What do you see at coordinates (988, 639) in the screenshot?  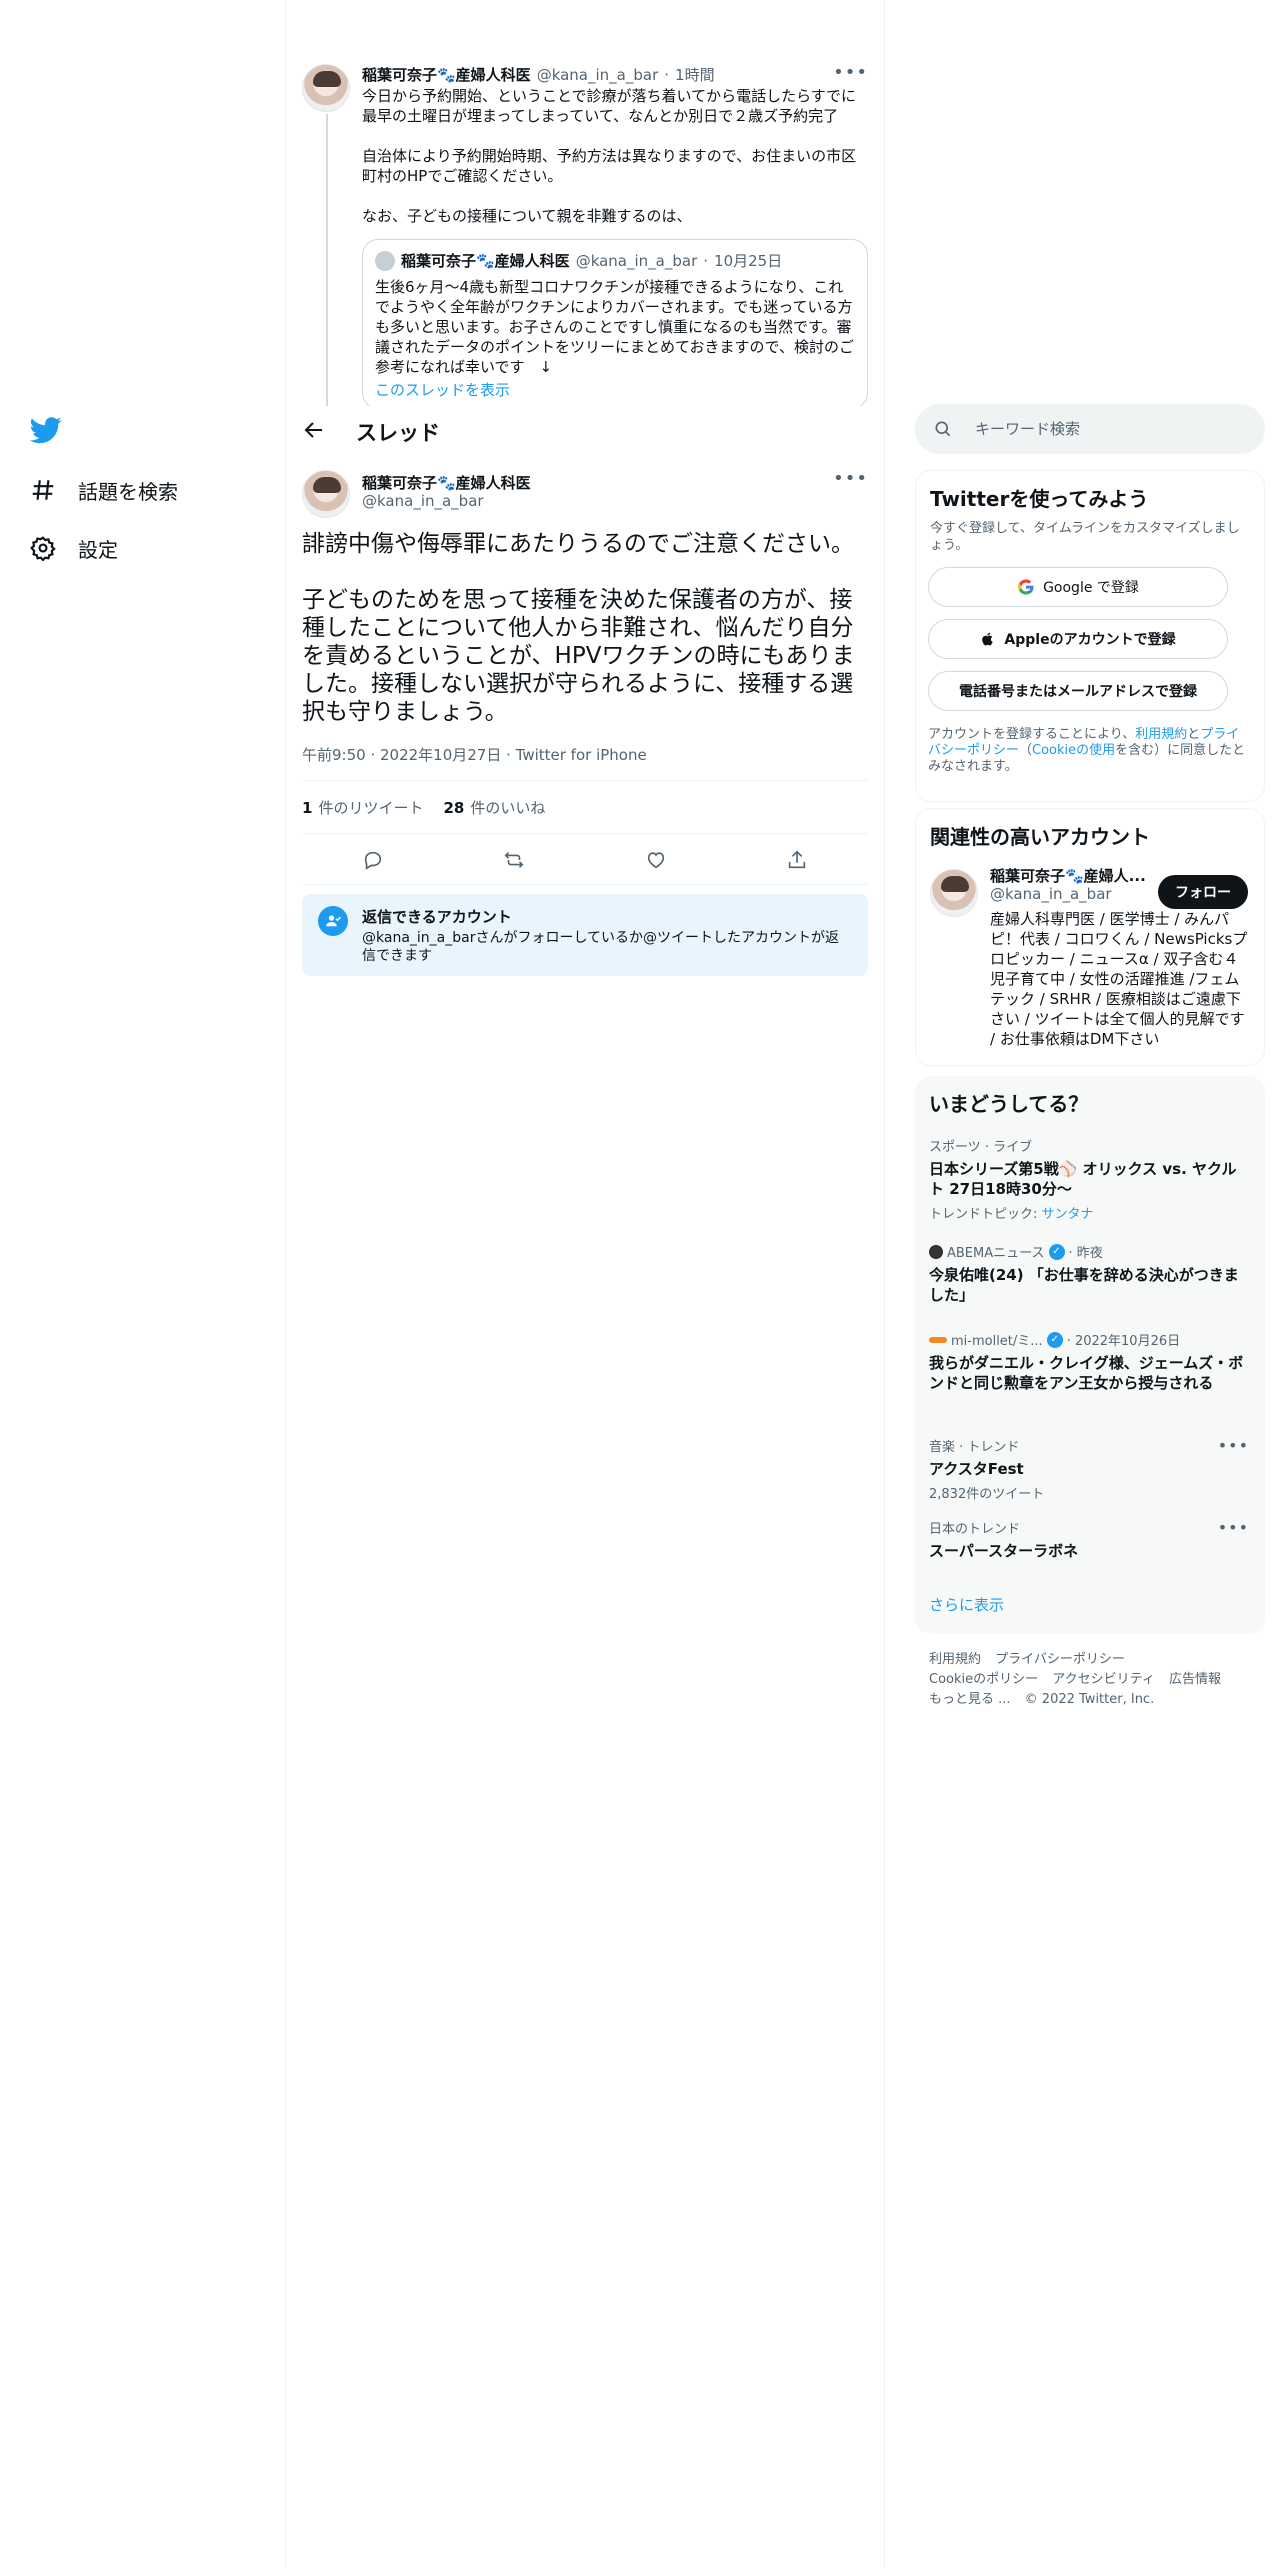 I see `apple-icon` at bounding box center [988, 639].